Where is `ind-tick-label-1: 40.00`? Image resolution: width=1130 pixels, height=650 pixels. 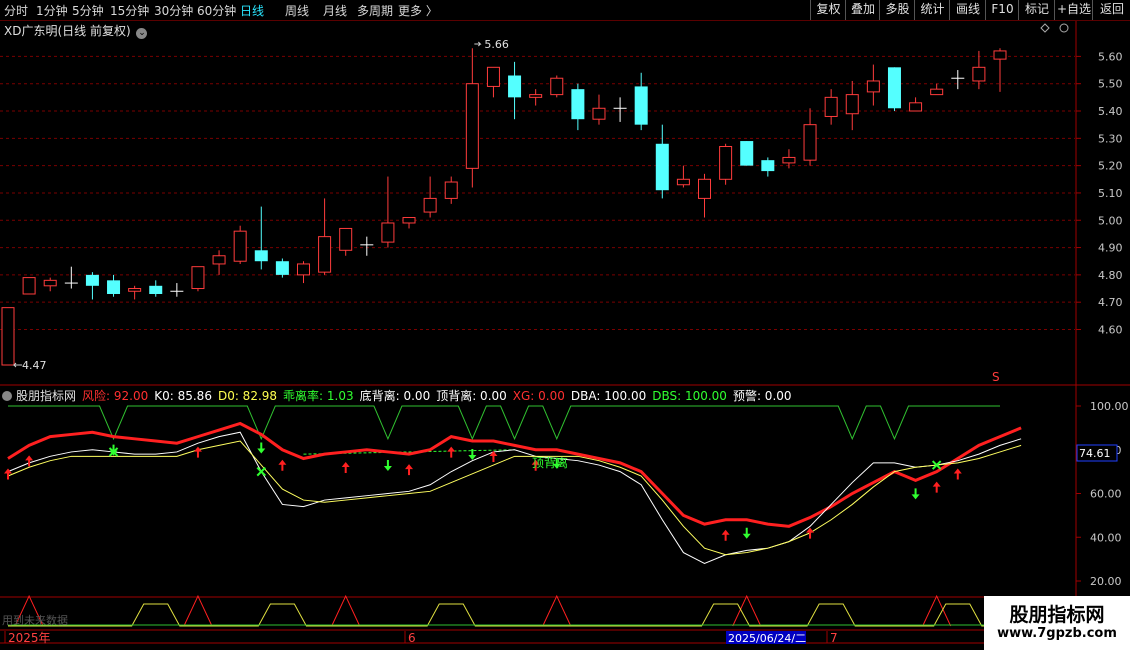
ind-tick-label-1: 40.00 is located at coordinates (1106, 537).